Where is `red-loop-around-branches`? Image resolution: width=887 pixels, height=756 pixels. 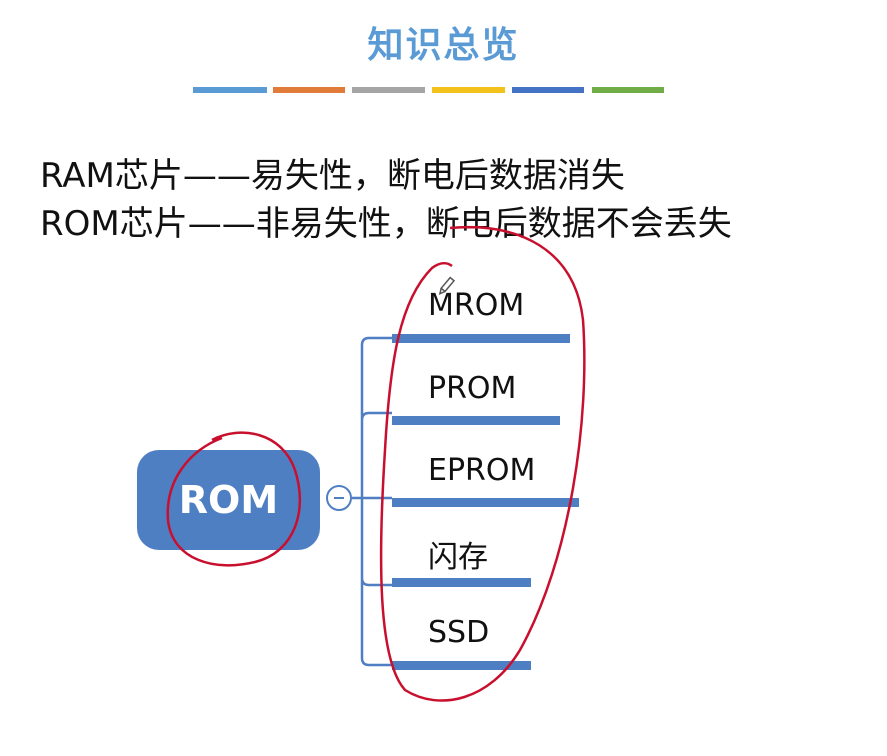 red-loop-around-branches is located at coordinates (482, 464).